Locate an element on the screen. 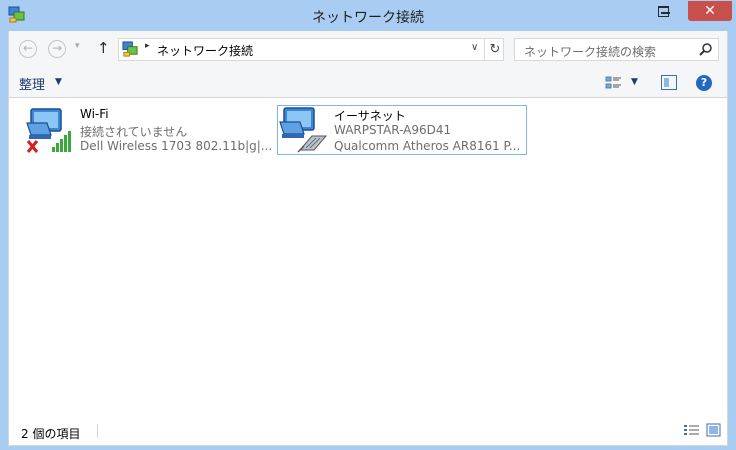 The width and height of the screenshot is (736, 450). help-icon: ? is located at coordinates (704, 83).